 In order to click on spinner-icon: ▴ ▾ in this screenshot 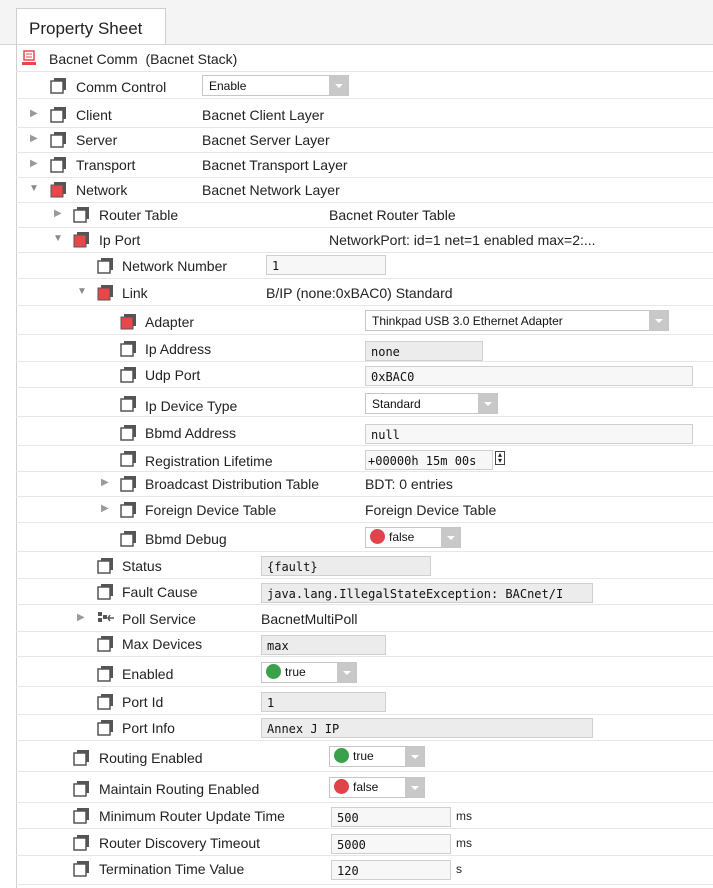, I will do `click(500, 458)`.